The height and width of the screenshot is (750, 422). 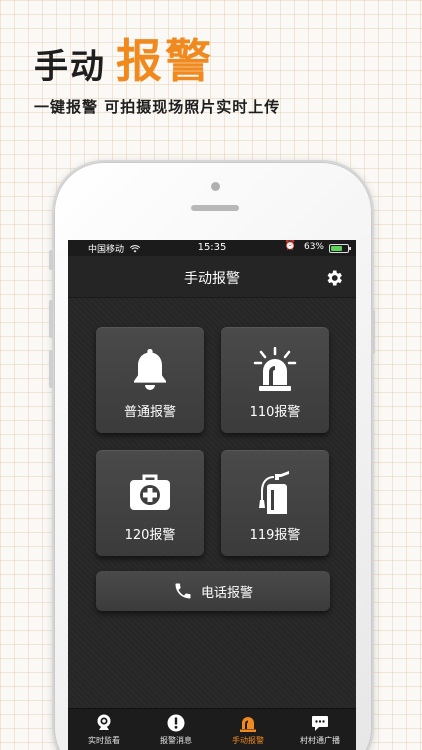 I want to click on phone-alarm-button: 电话报警, so click(x=213, y=591).